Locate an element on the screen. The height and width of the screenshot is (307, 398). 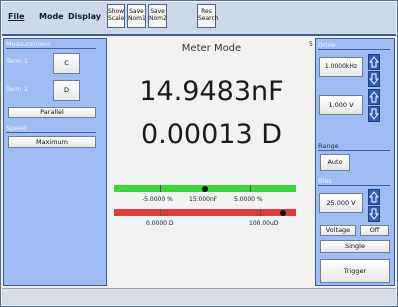
show-scale-label-1: Show is located at coordinates (116, 11).